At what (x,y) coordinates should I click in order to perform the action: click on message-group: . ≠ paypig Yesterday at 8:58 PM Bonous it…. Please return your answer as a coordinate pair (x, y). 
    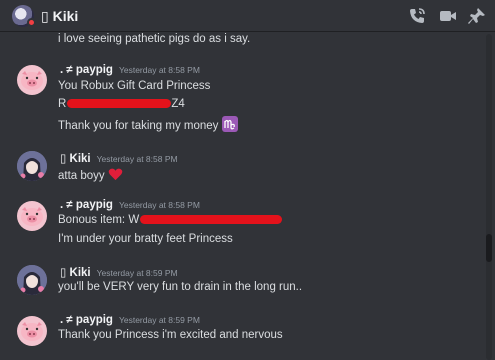
    Looking at the image, I should click on (241, 224).